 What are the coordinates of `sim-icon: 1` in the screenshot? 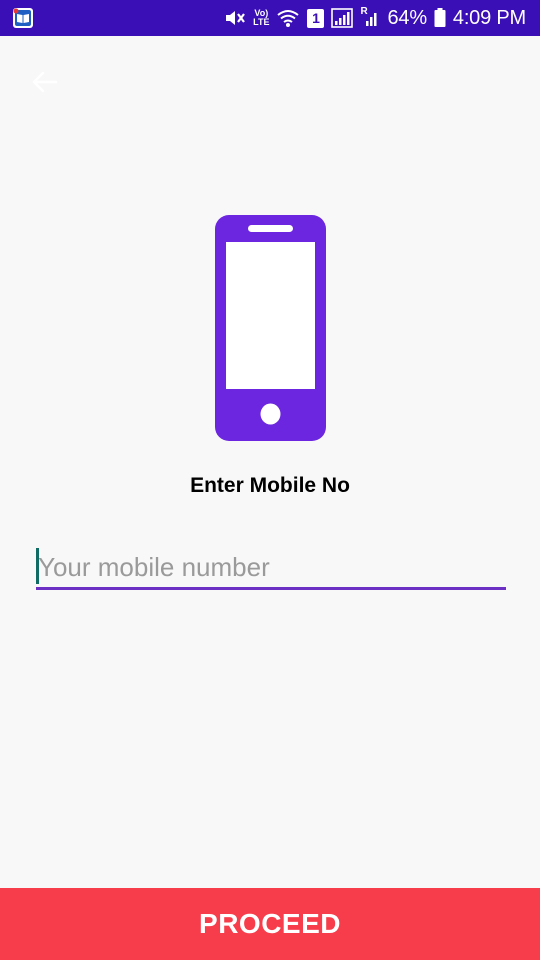 It's located at (316, 18).